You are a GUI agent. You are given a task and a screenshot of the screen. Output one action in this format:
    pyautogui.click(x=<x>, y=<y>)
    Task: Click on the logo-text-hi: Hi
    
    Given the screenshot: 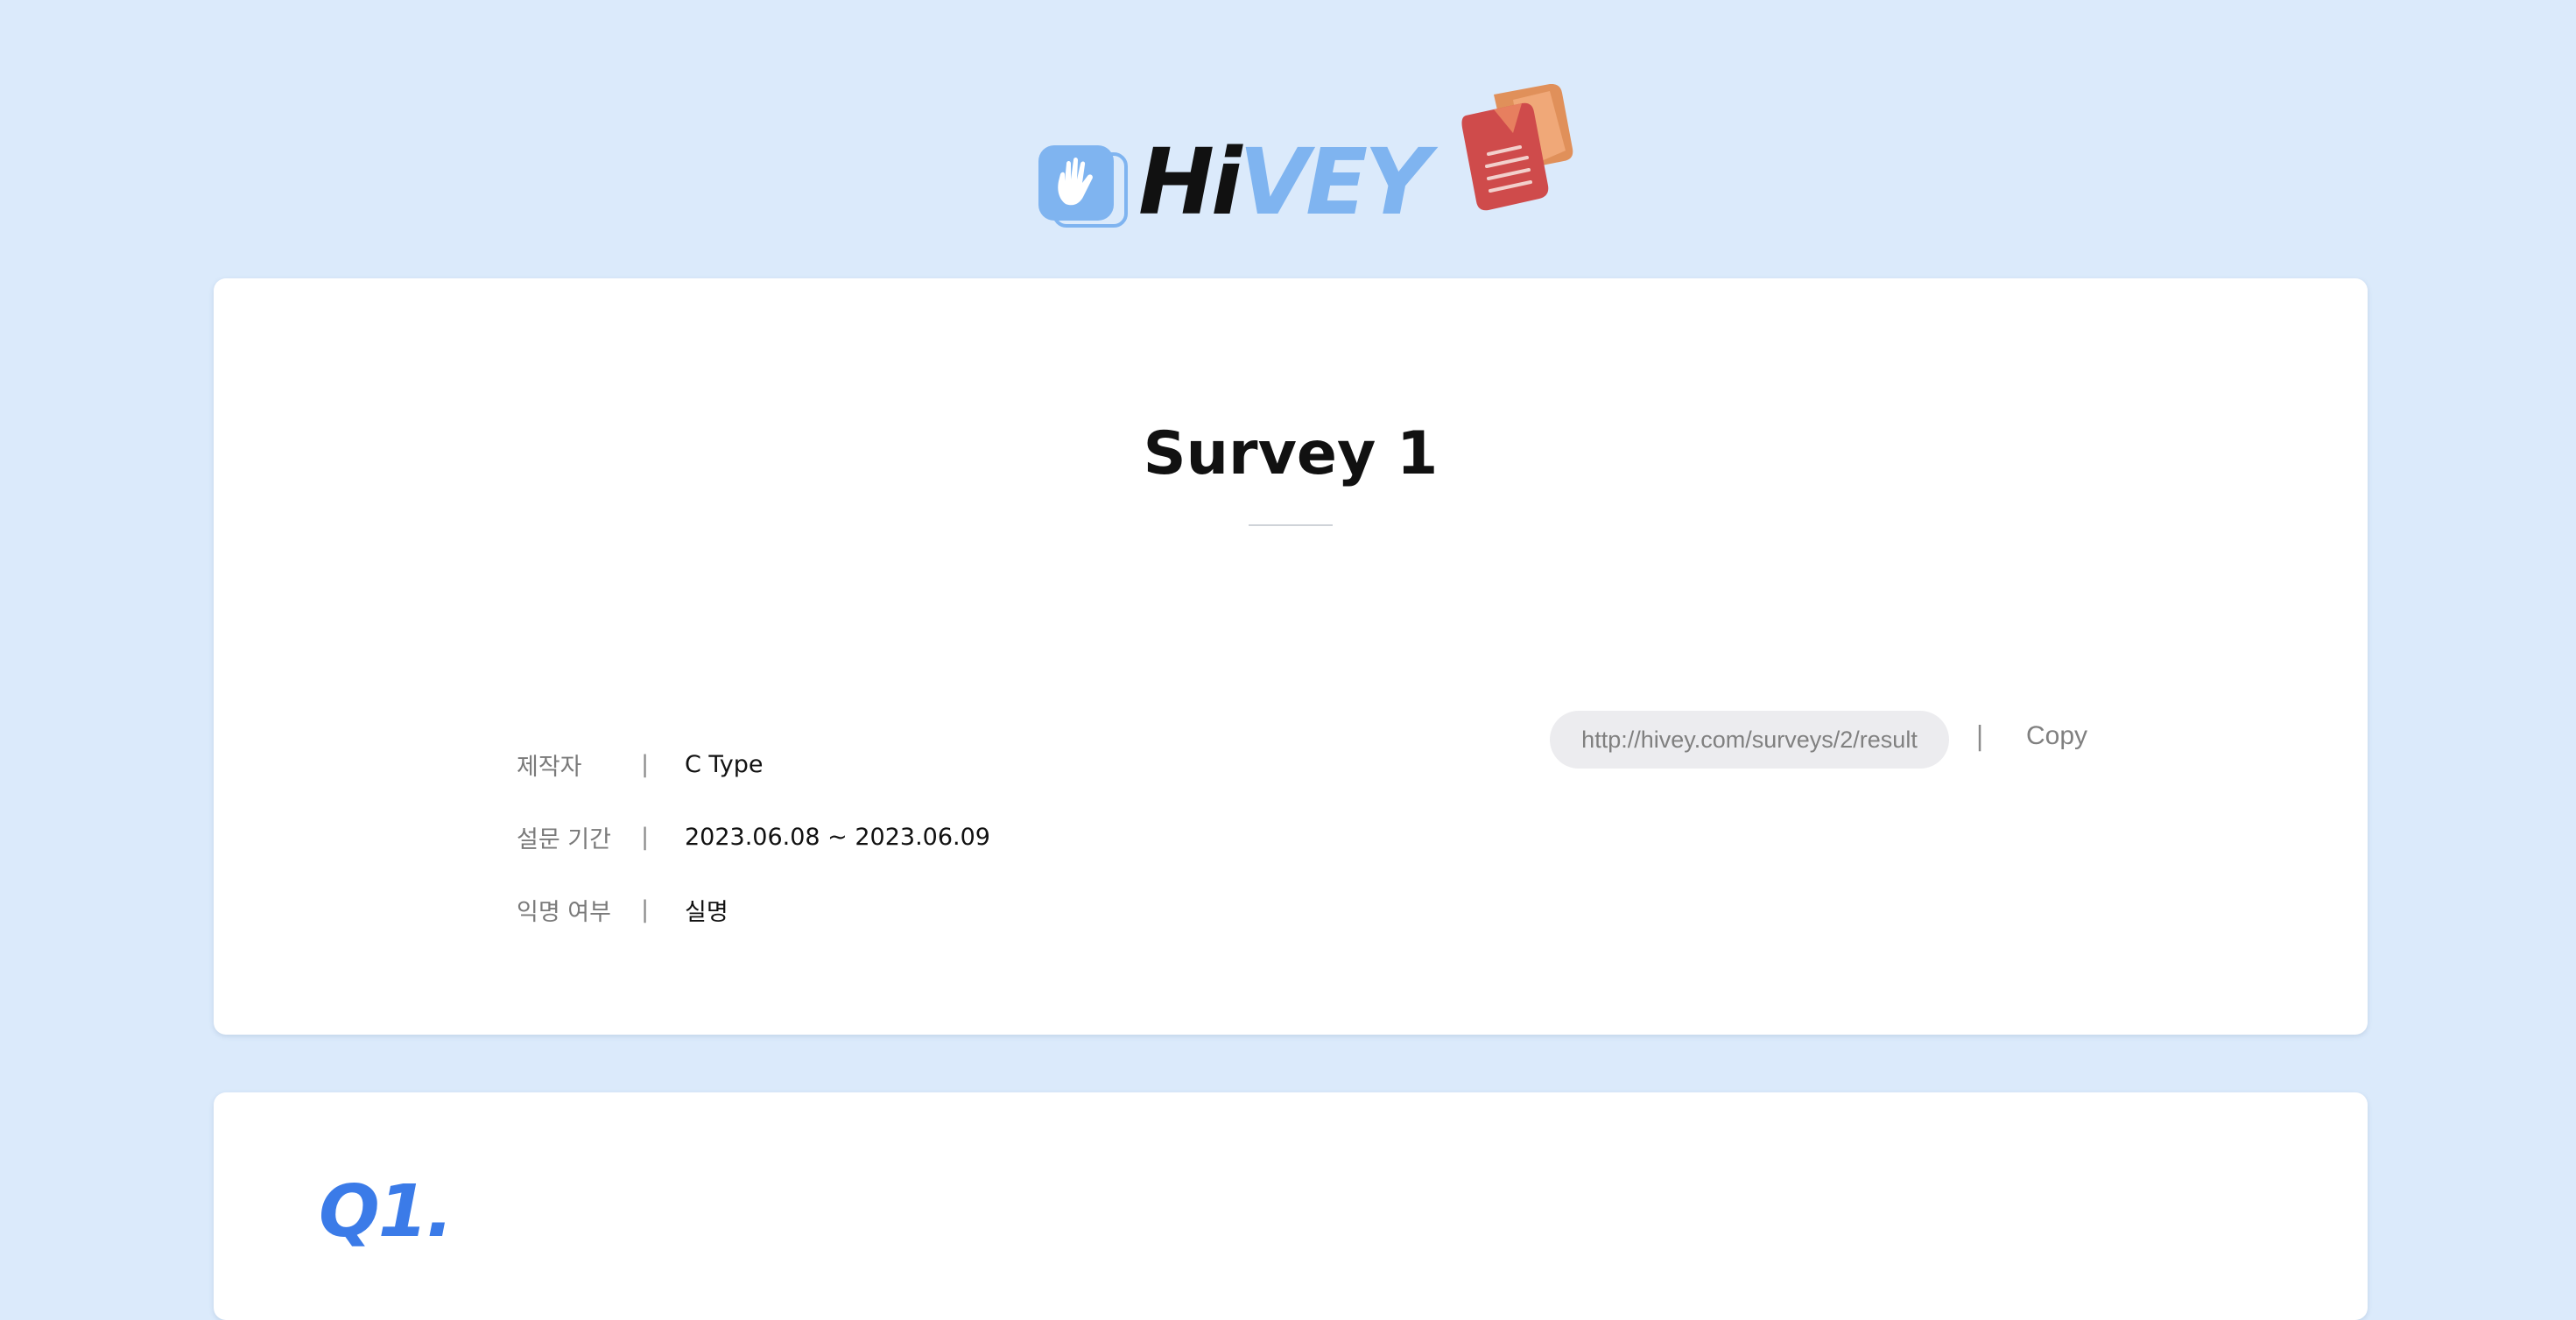 What is the action you would take?
    pyautogui.click(x=1190, y=182)
    